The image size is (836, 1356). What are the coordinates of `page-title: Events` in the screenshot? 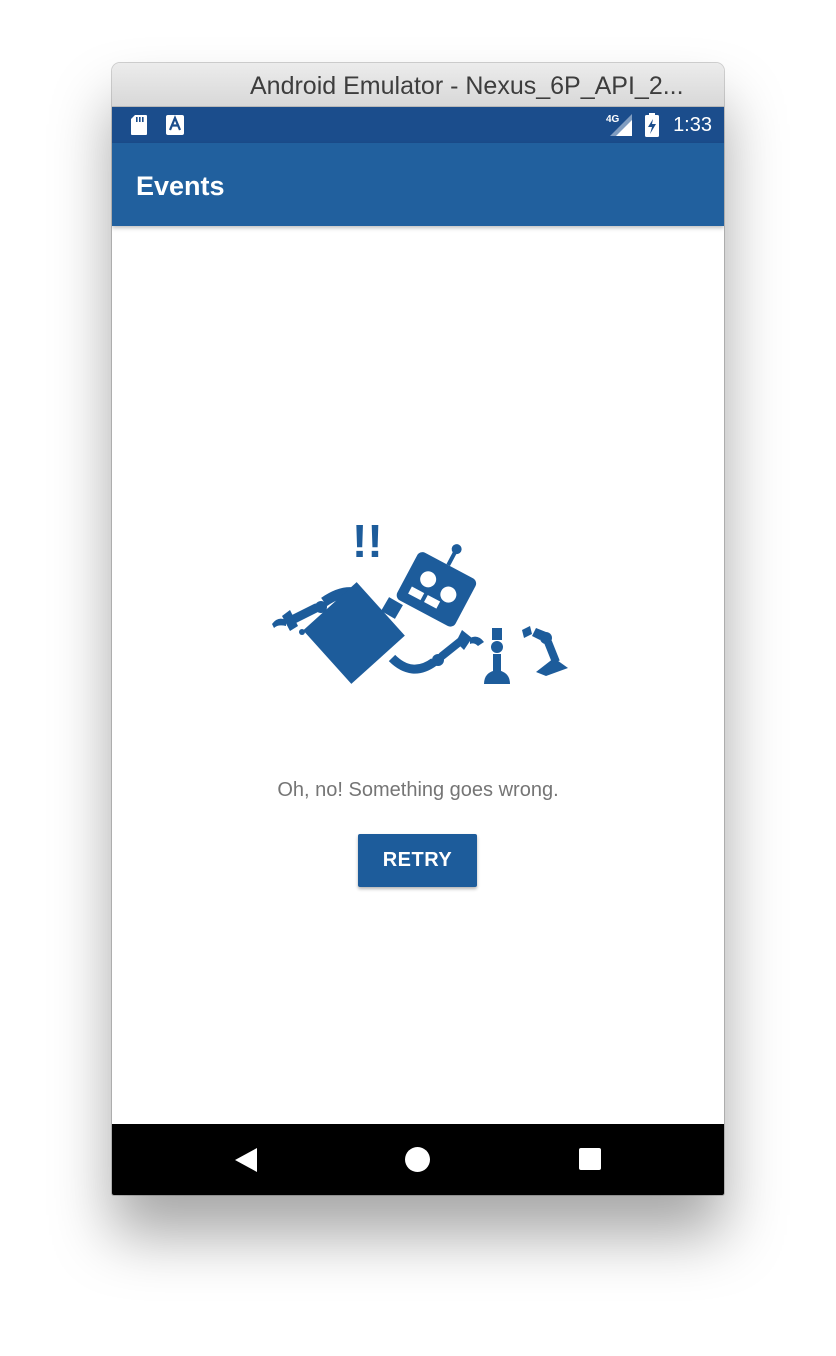 It's located at (180, 186).